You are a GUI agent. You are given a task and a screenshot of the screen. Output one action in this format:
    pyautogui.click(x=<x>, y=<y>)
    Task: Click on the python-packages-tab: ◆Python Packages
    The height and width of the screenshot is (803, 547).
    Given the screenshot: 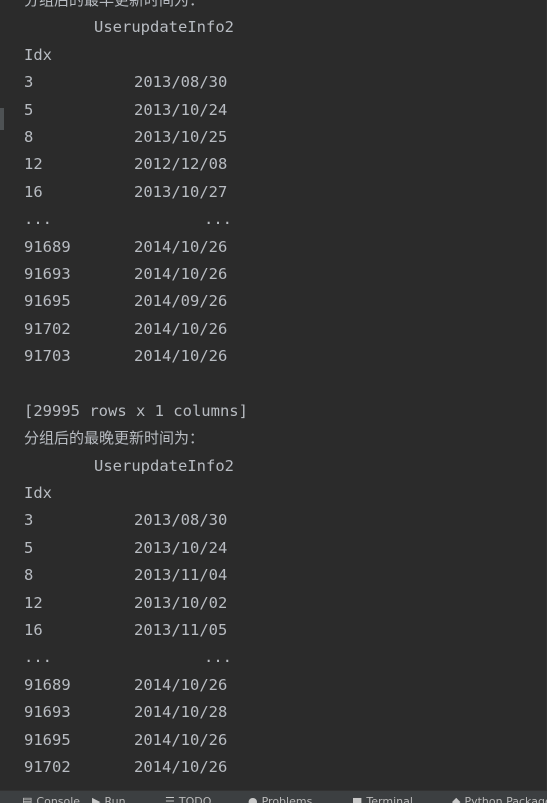 What is the action you would take?
    pyautogui.click(x=499, y=797)
    